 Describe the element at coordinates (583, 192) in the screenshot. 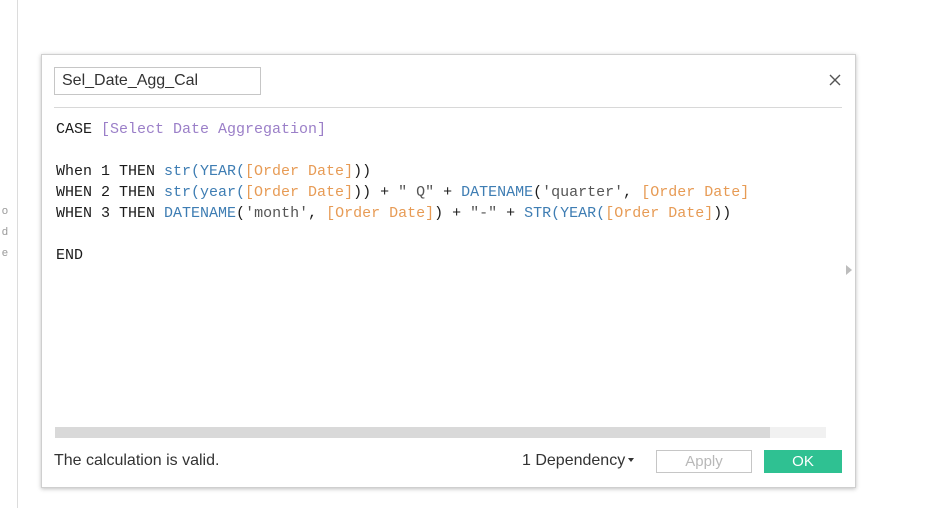

I see `code-token-str: 'quarter'` at that location.